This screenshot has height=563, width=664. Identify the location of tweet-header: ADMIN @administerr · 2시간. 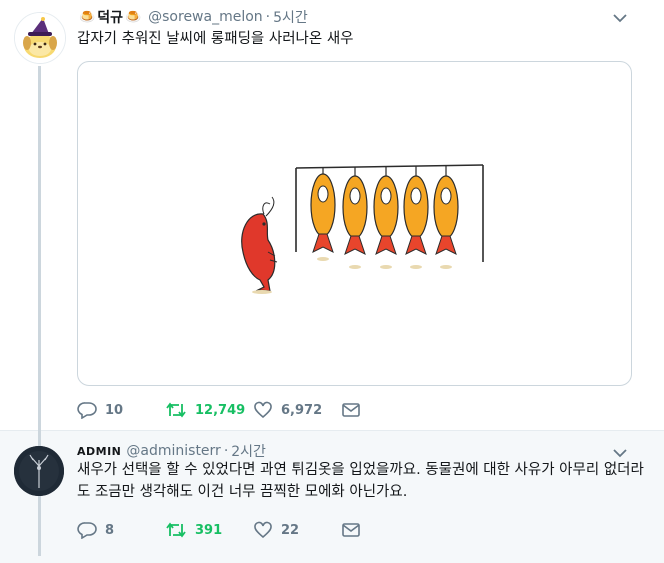
(171, 451).